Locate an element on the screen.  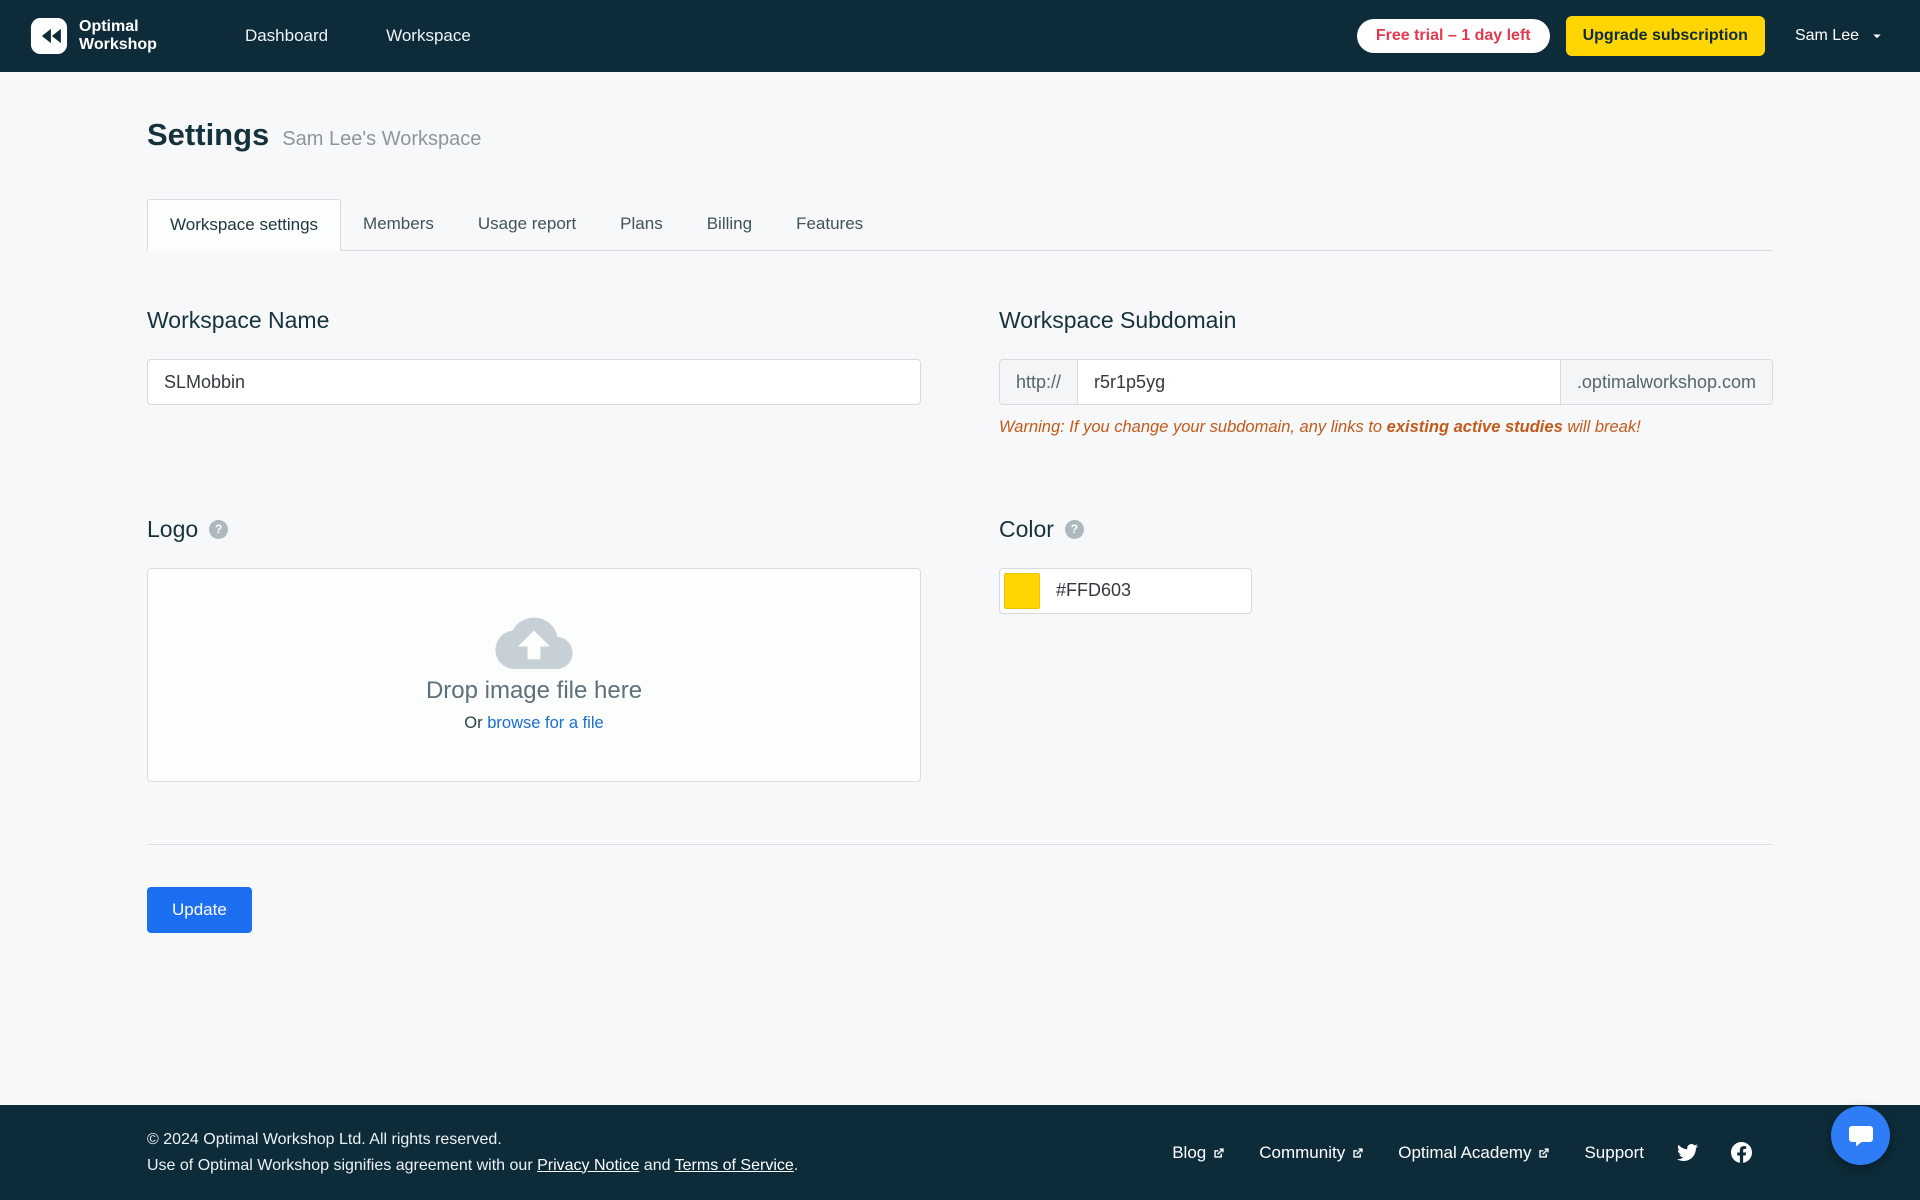
color-input-group is located at coordinates (1125, 590).